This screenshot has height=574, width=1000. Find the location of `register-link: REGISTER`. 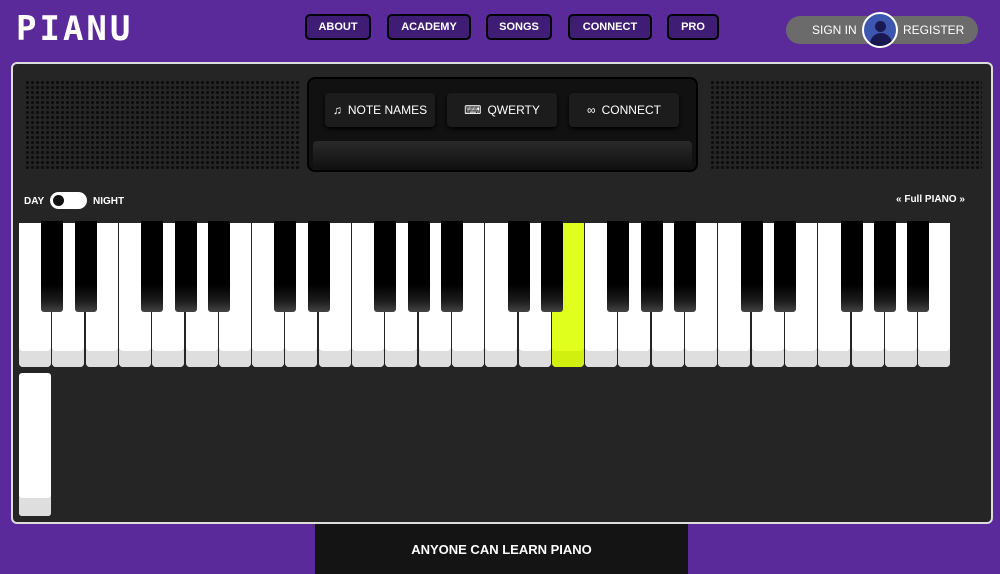

register-link: REGISTER is located at coordinates (933, 30).